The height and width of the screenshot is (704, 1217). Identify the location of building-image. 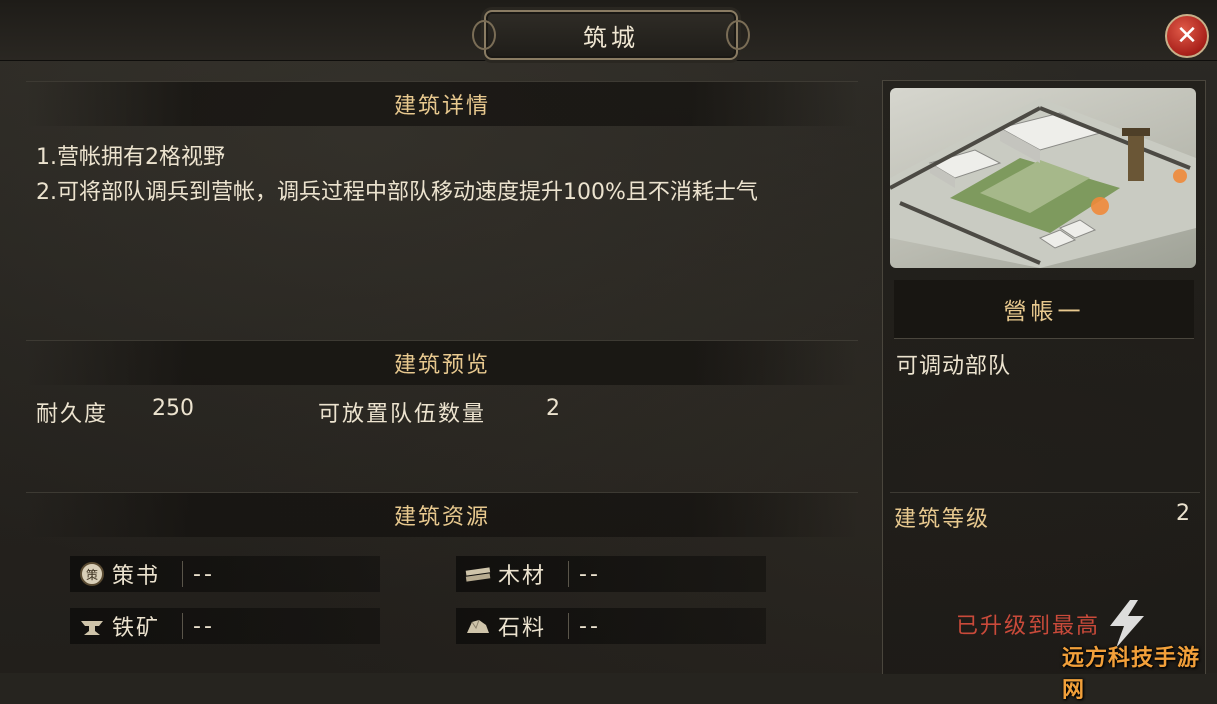
(1043, 178).